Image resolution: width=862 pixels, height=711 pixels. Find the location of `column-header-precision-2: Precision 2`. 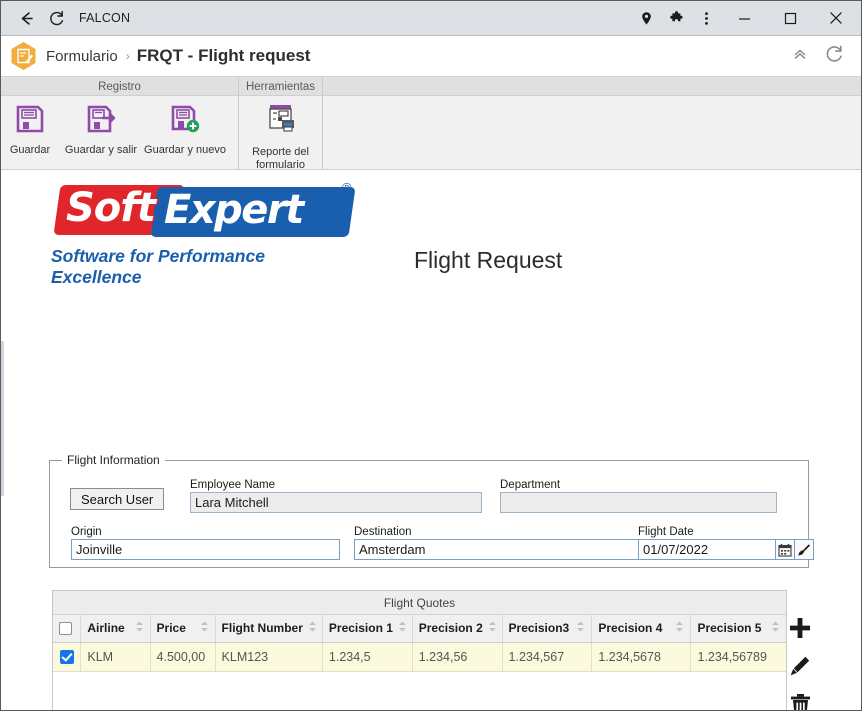

column-header-precision-2: Precision 2 is located at coordinates (457, 629).